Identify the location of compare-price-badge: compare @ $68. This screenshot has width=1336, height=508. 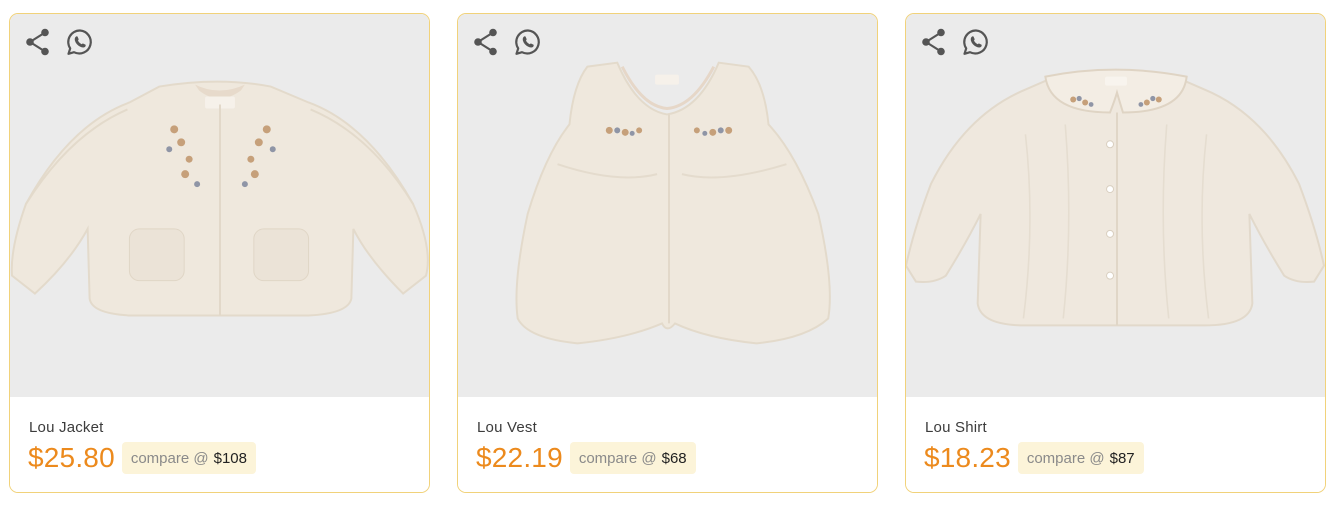
(632, 458).